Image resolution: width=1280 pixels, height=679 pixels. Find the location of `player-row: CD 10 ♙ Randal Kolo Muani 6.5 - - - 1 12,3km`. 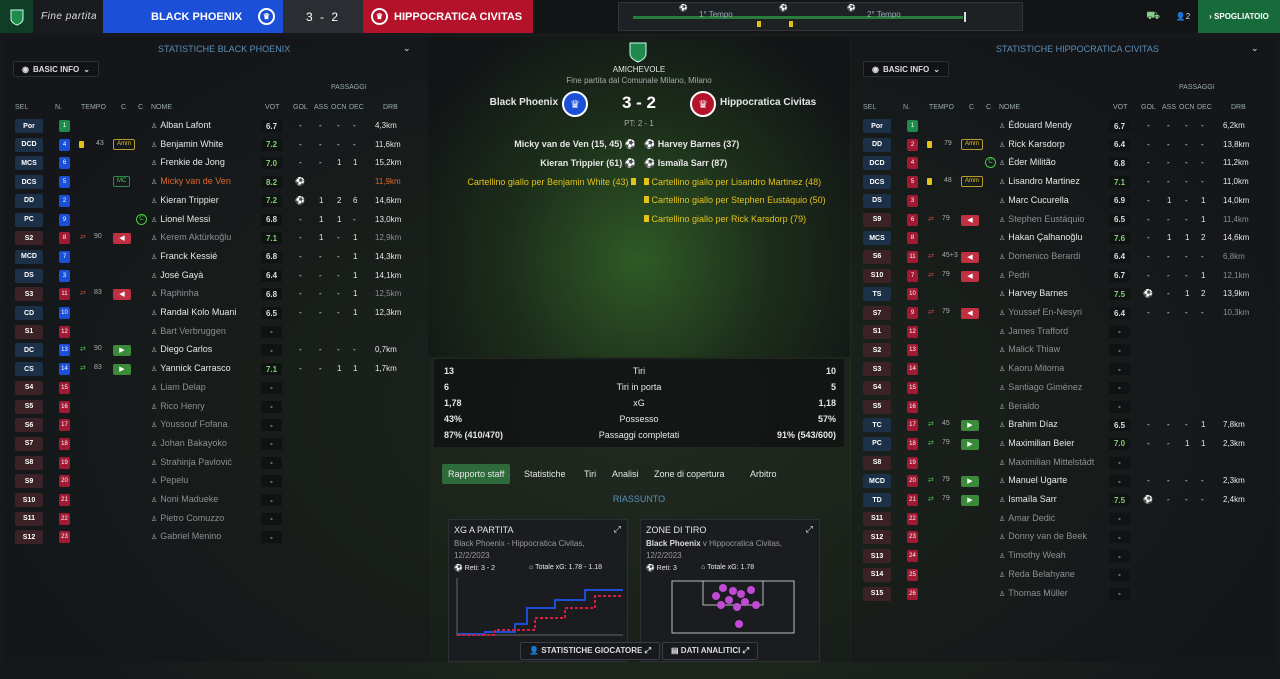

player-row: CD 10 ♙ Randal Kolo Muani 6.5 - - - 1 12,3km is located at coordinates (216, 313).